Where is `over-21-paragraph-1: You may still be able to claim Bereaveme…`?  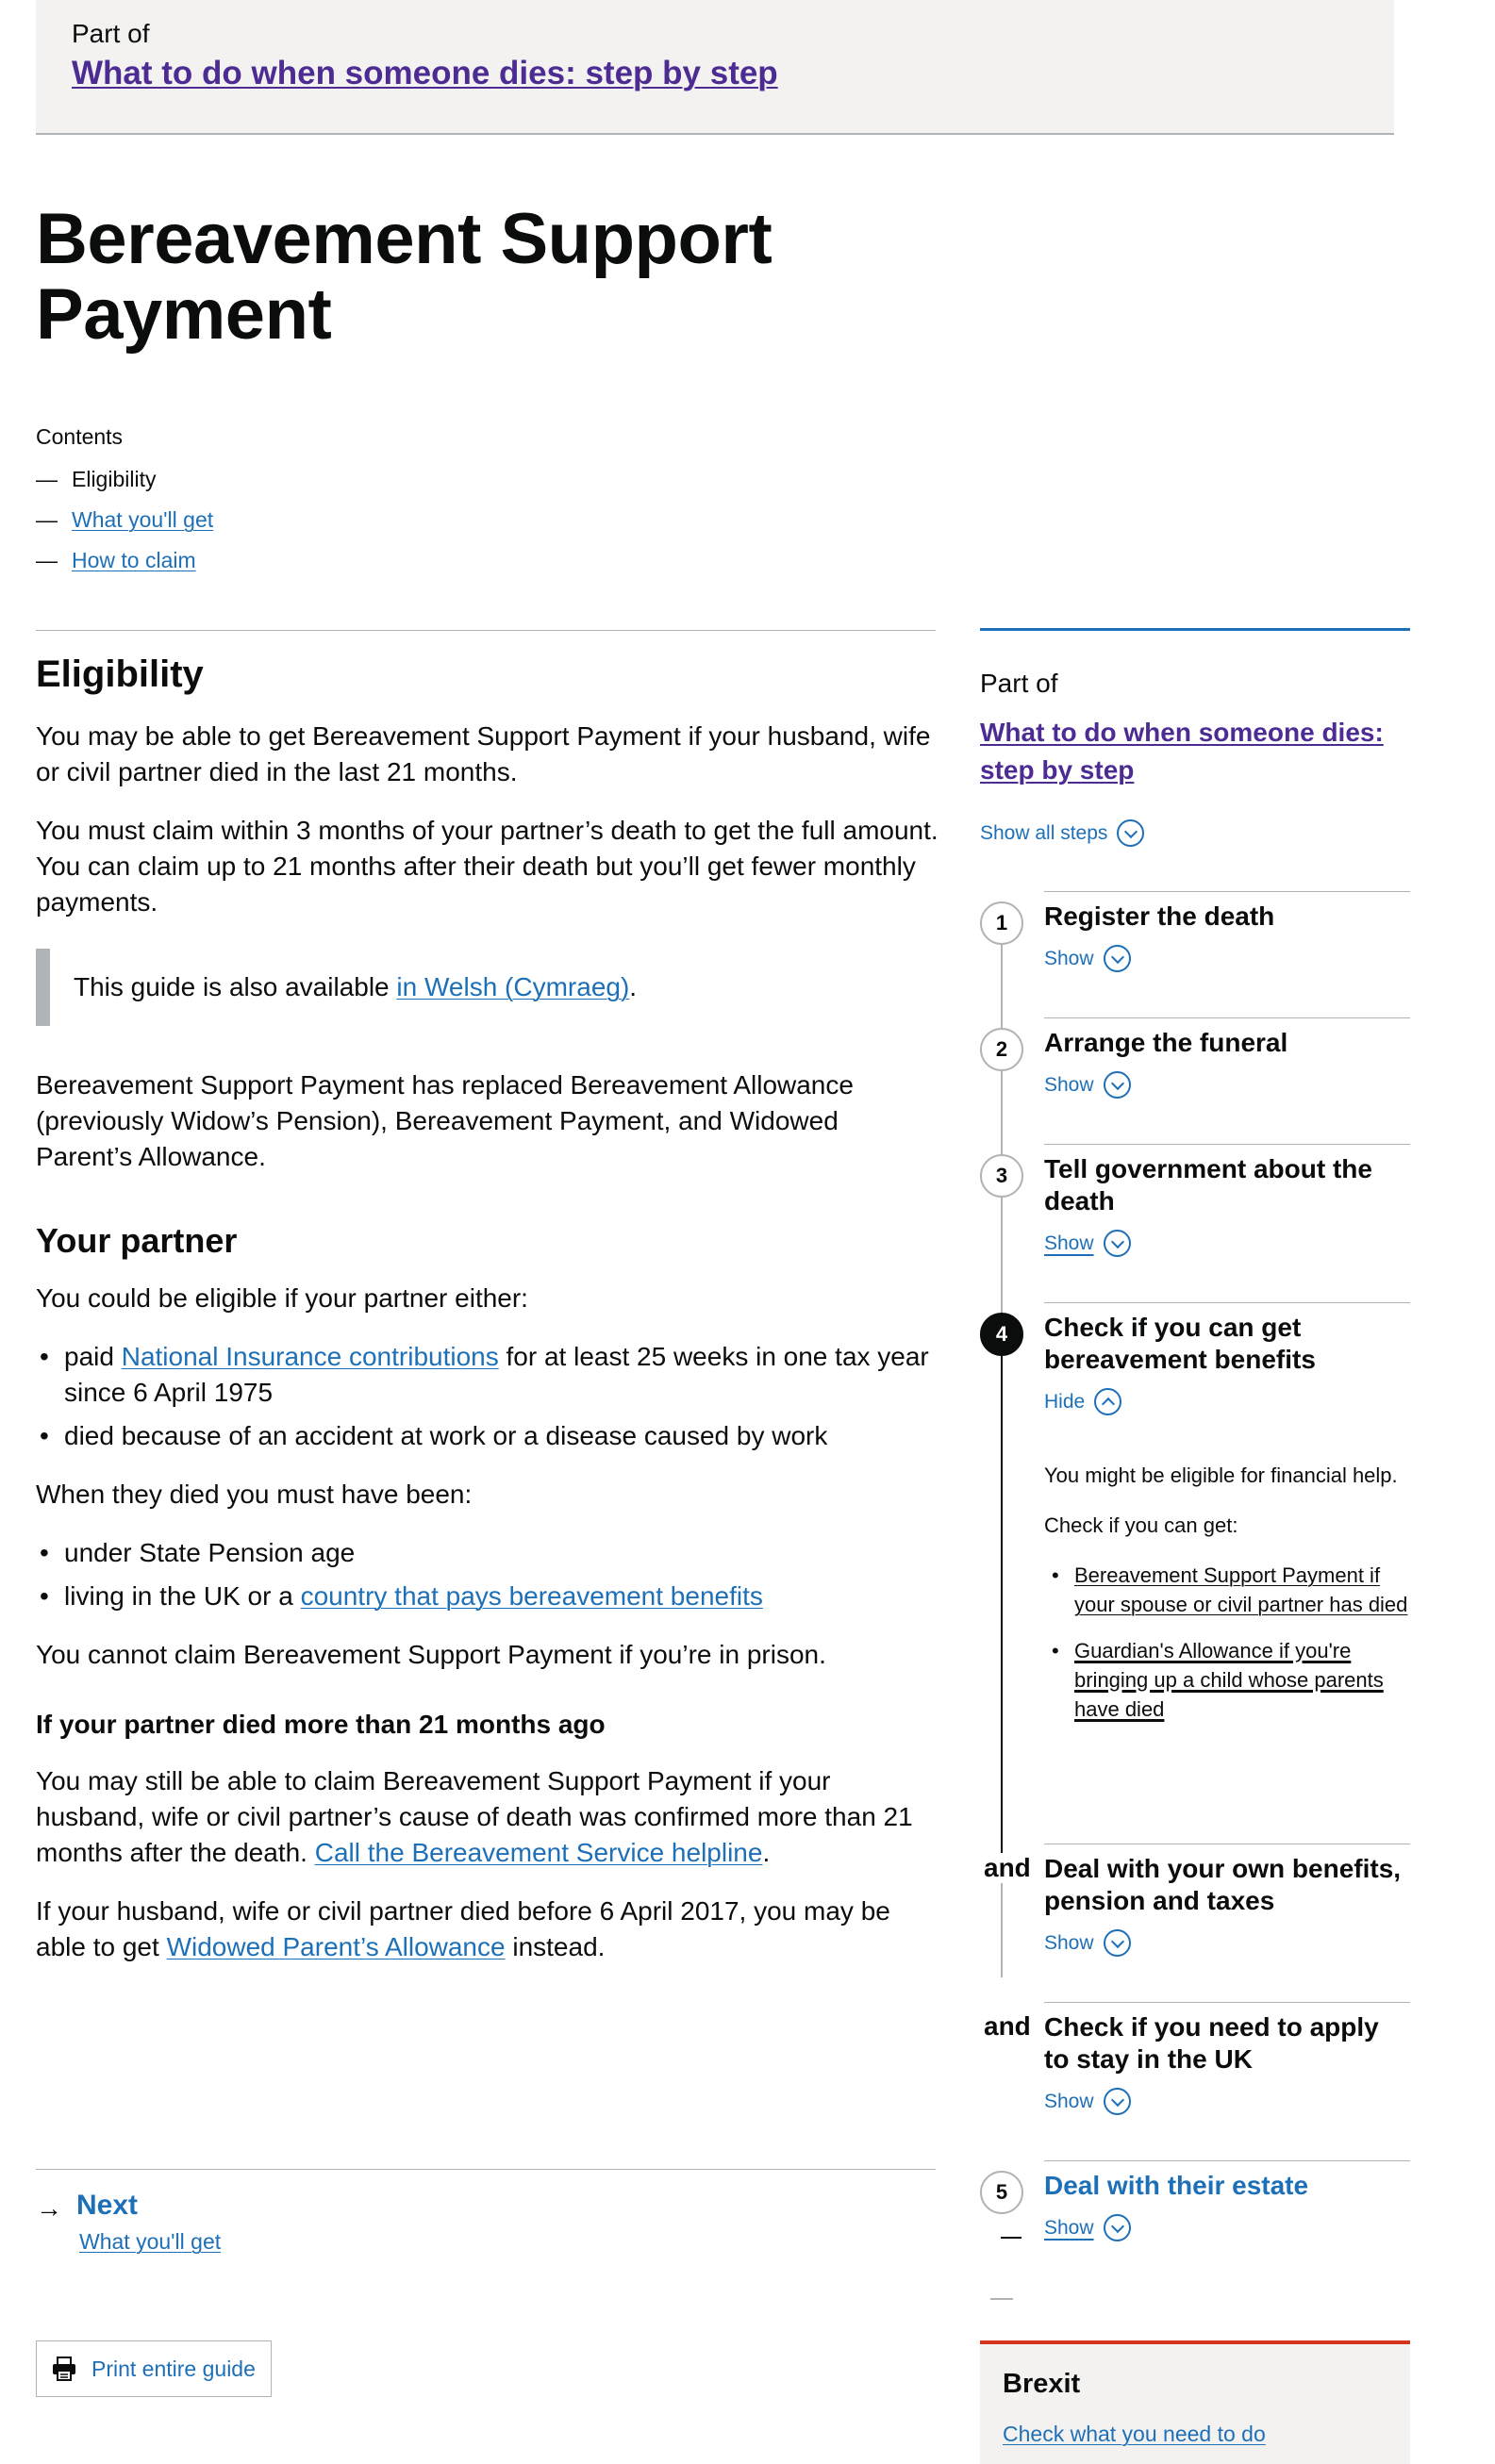 over-21-paragraph-1: You may still be able to claim Bereaveme… is located at coordinates (488, 1817).